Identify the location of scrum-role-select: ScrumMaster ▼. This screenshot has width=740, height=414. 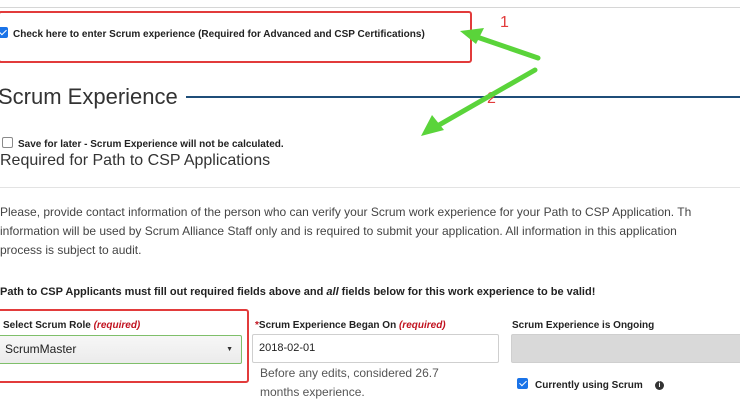
(121, 349).